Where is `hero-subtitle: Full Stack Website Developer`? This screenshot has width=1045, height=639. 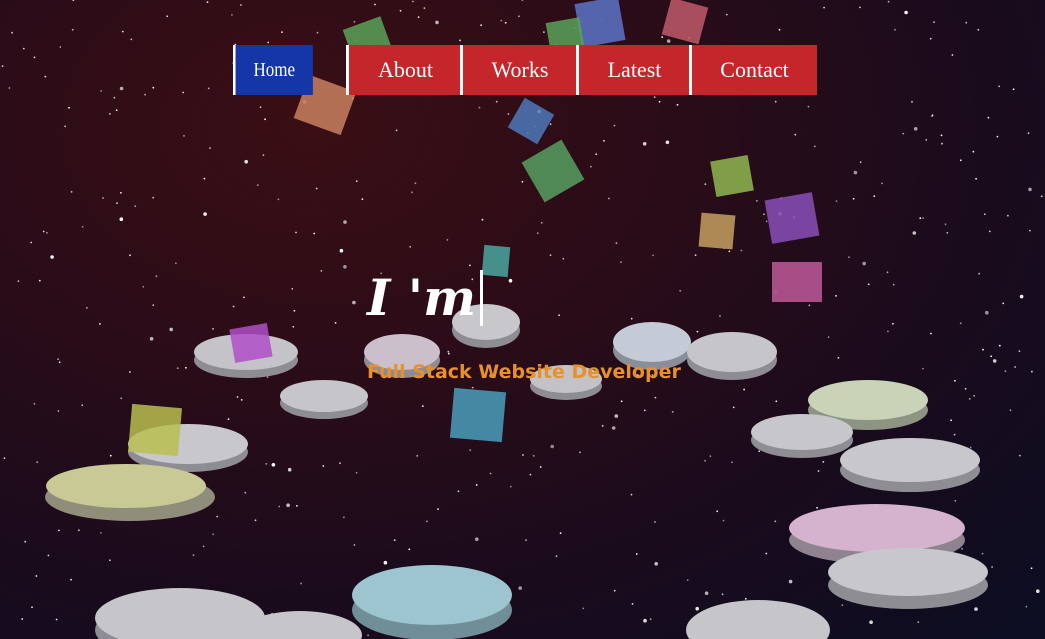 hero-subtitle: Full Stack Website Developer is located at coordinates (524, 372).